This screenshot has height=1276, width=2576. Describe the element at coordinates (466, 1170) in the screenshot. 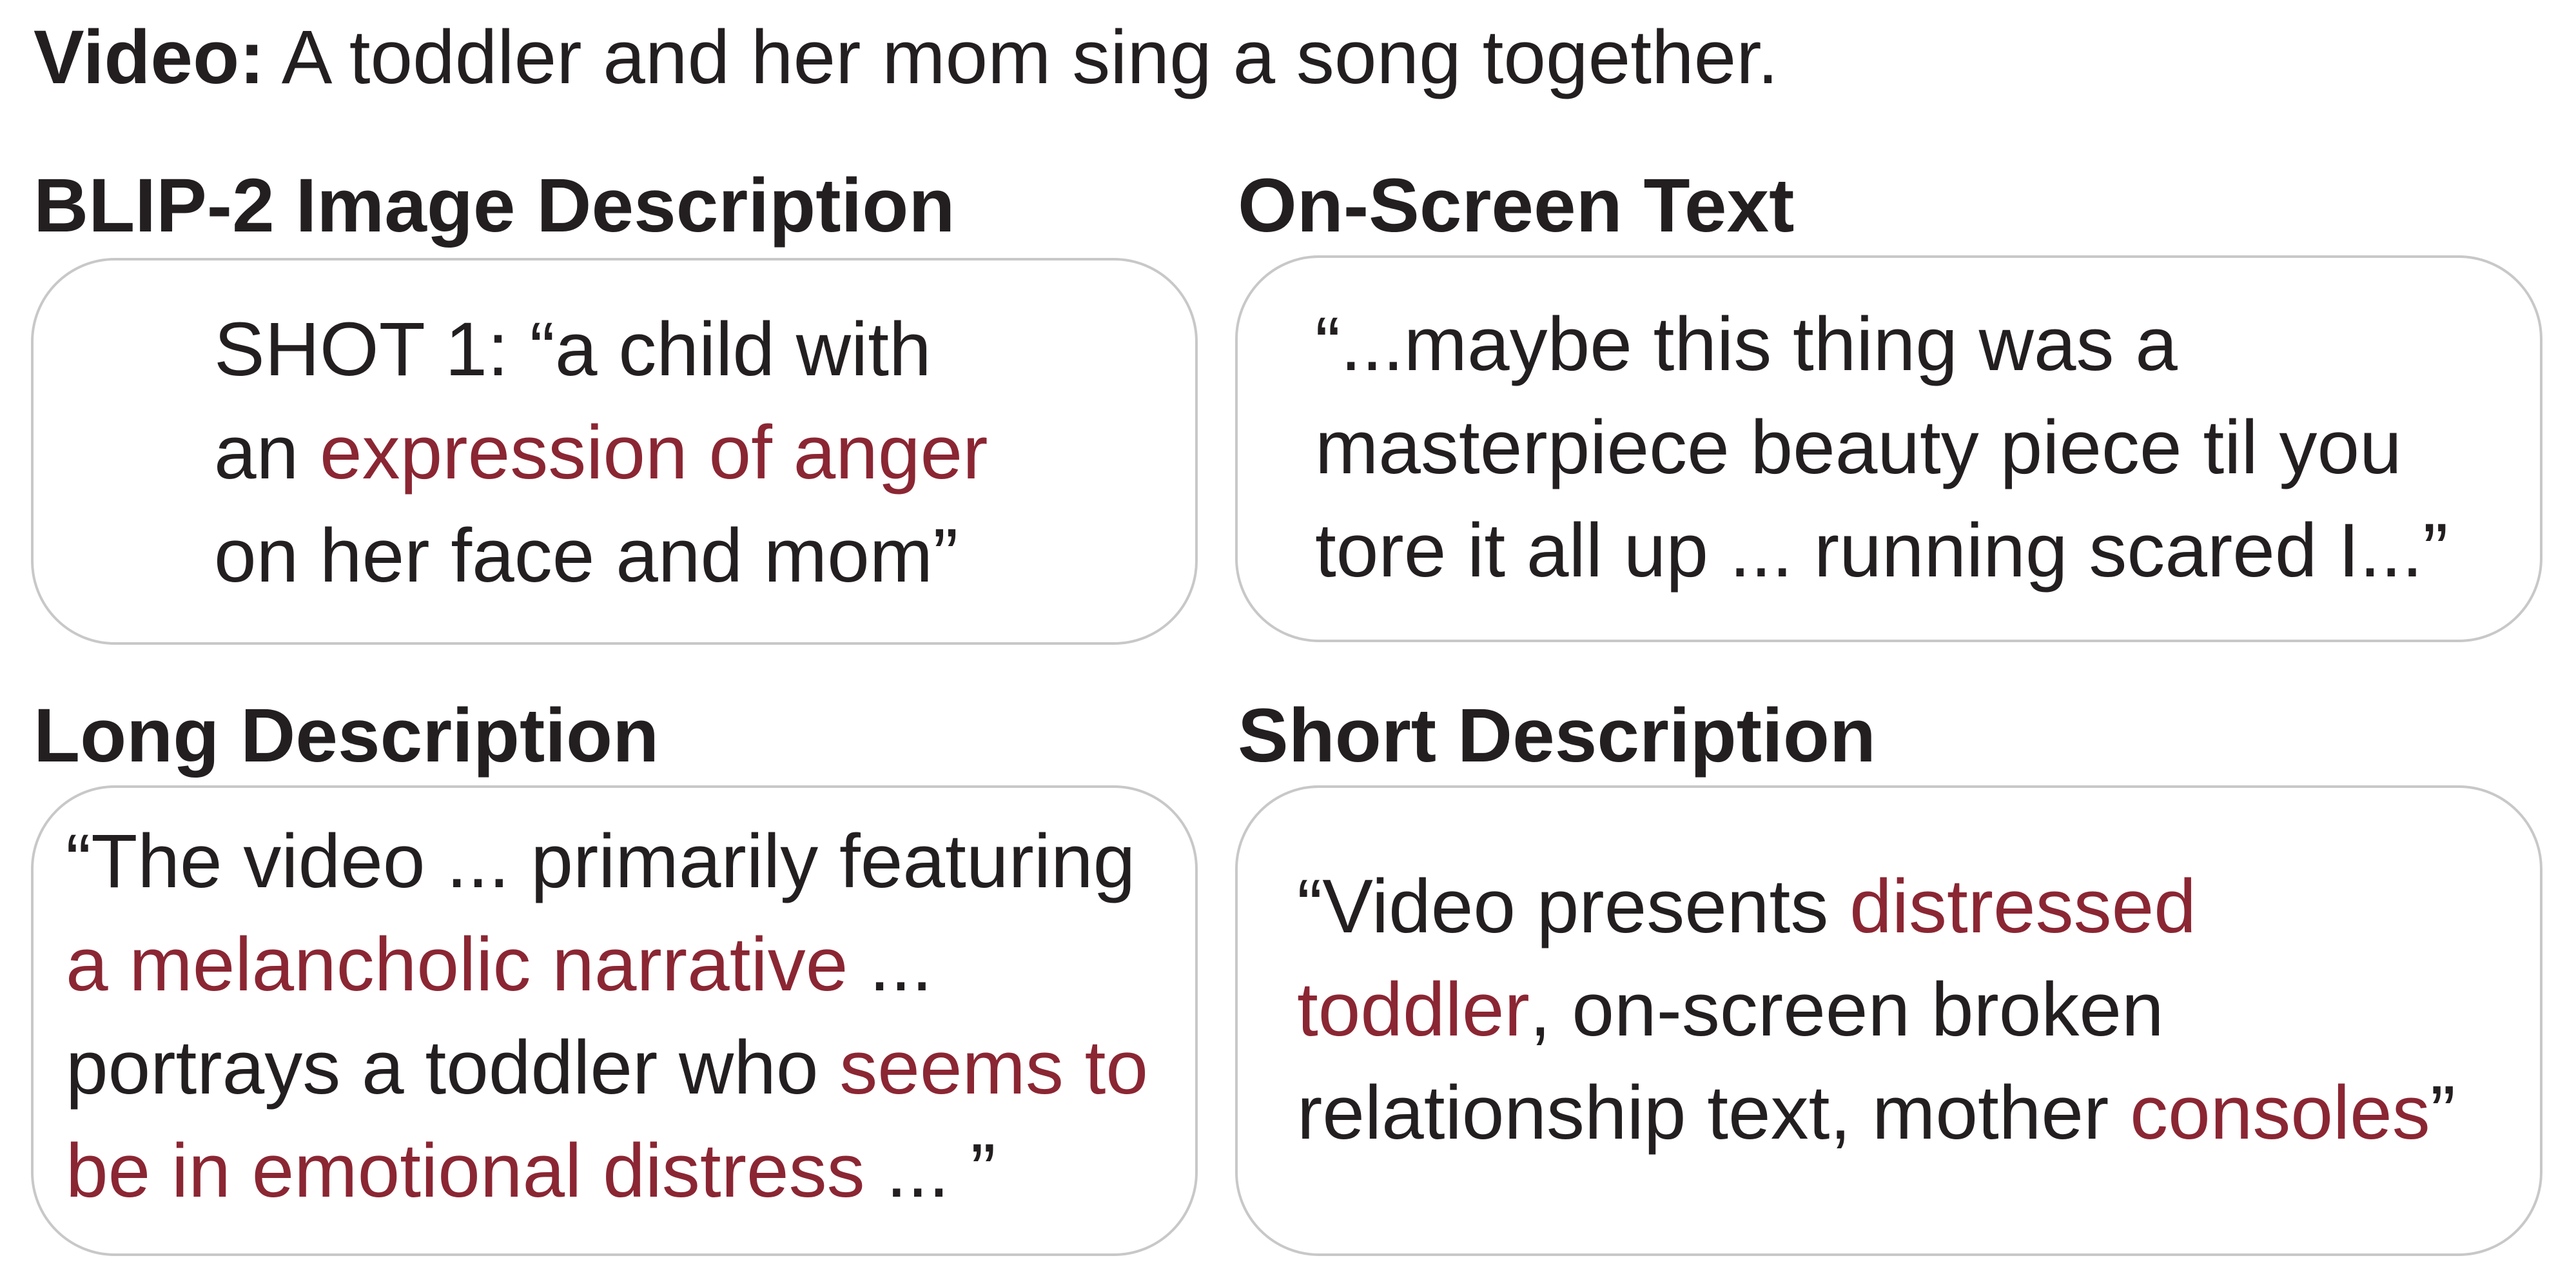

I see `highlighted-phrase: be in emotional distress` at that location.